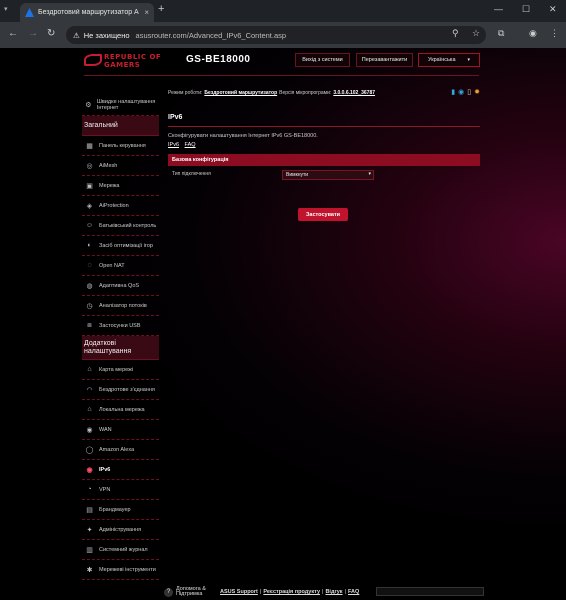  I want to click on sidebar-item-lan: ⌂ Локальна мережа, so click(120, 410).